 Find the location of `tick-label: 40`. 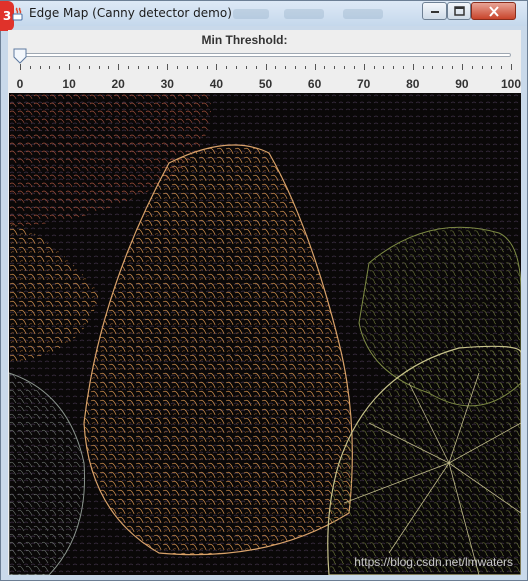

tick-label: 40 is located at coordinates (216, 84).